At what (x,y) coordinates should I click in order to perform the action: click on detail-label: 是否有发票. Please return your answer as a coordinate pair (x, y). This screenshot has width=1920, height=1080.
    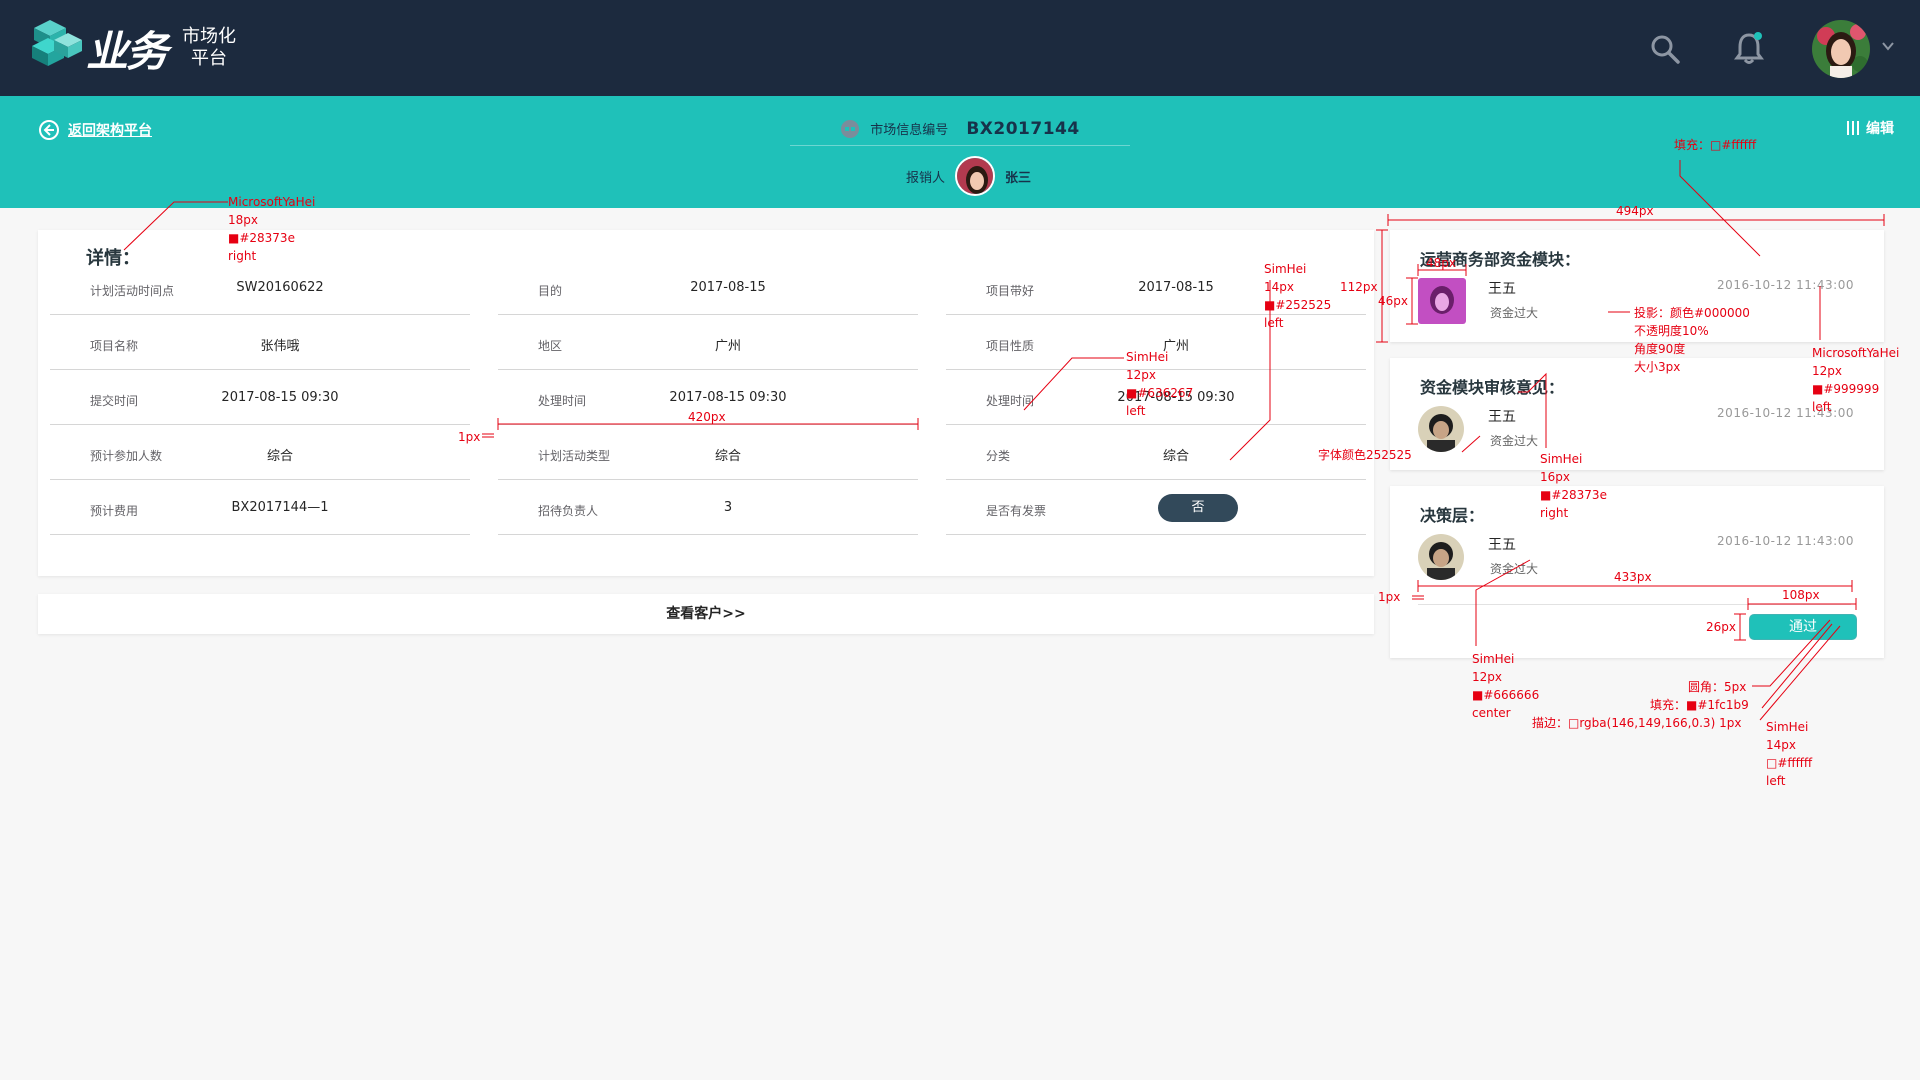
    Looking at the image, I should click on (1016, 511).